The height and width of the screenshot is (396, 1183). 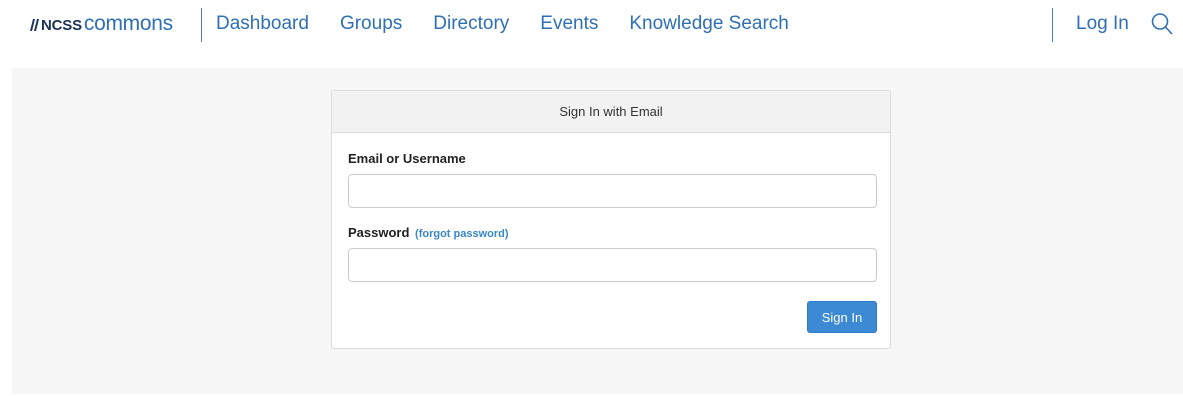 I want to click on login-link: Log In, so click(x=1102, y=24).